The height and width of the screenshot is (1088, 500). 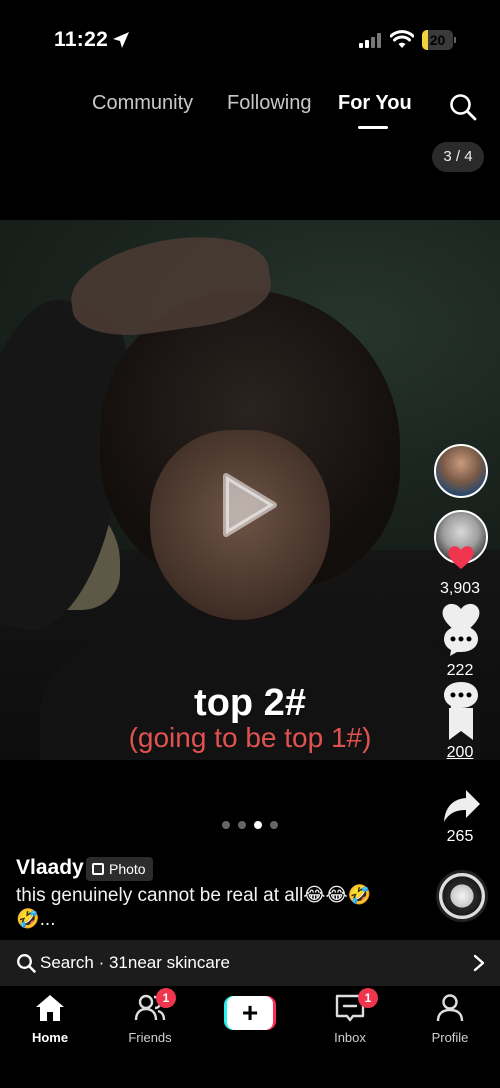 I want to click on photo-icon, so click(x=98, y=869).